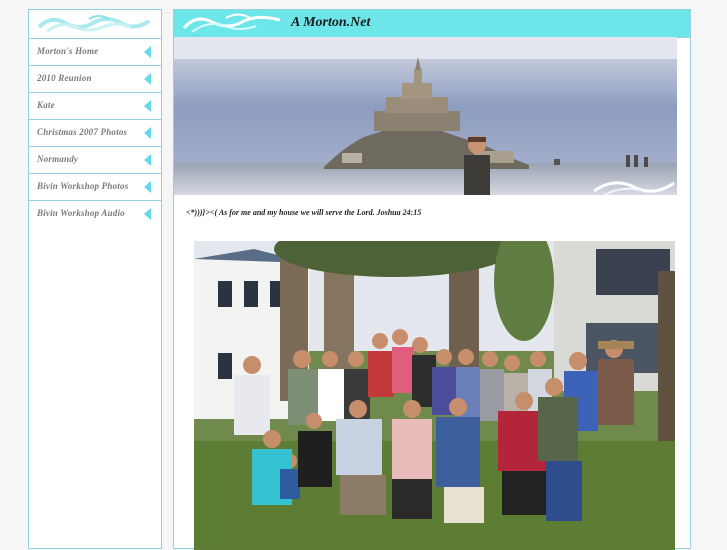 Image resolution: width=727 pixels, height=550 pixels. Describe the element at coordinates (68, 51) in the screenshot. I see `sidebar-item-label: Morton's Home` at that location.